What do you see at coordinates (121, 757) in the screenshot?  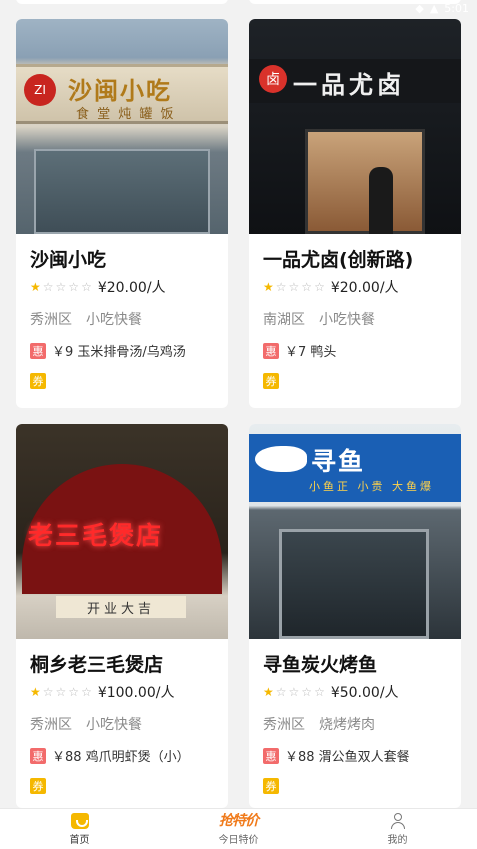 I see `deal-text: ￥88 鸡爪明虾煲（小）` at bounding box center [121, 757].